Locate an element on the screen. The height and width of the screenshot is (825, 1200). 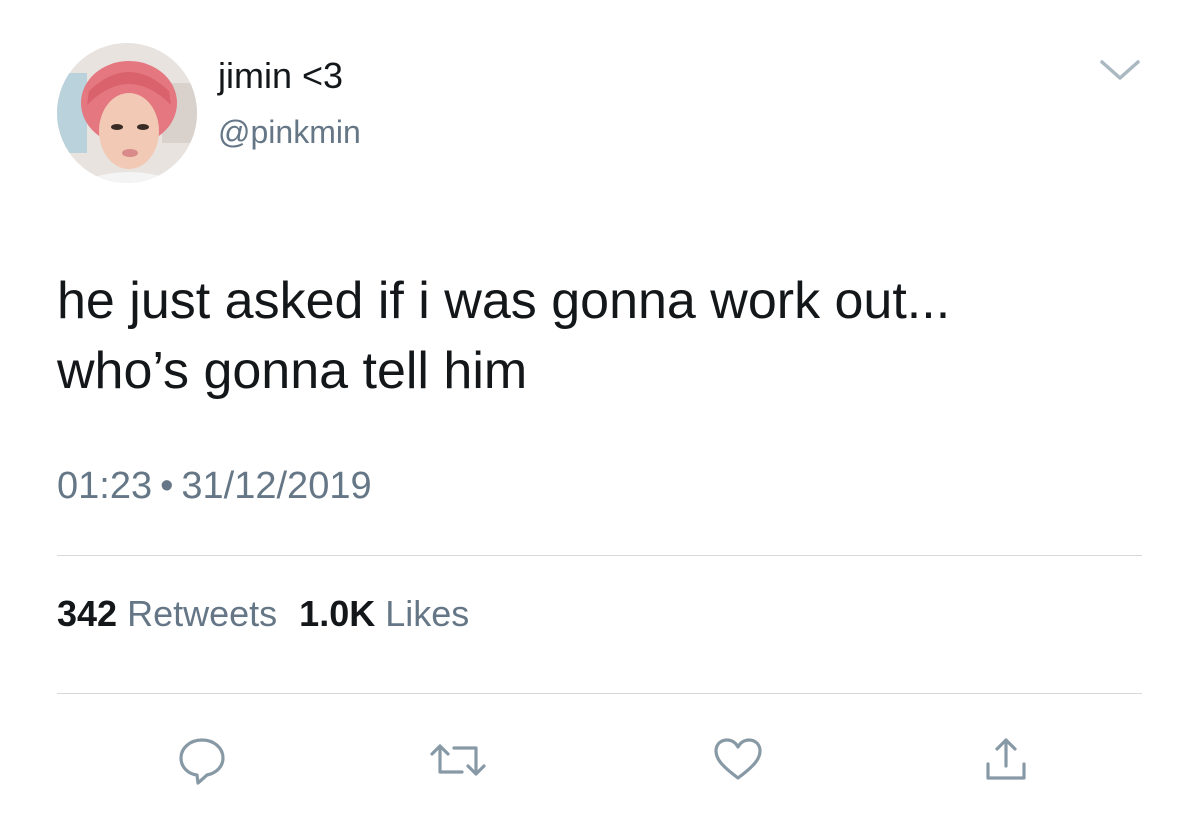
tweet-timestamp: 01:23 • 31/12/2019 is located at coordinates (214, 486).